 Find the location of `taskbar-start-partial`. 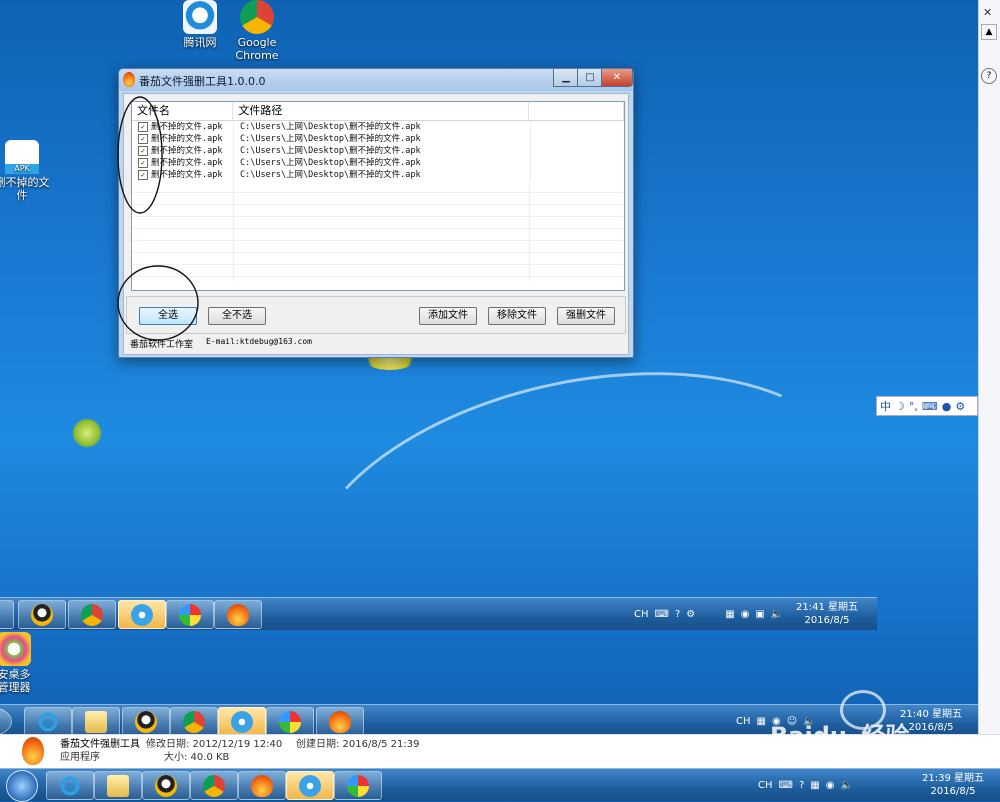

taskbar-start-partial is located at coordinates (6, 721).